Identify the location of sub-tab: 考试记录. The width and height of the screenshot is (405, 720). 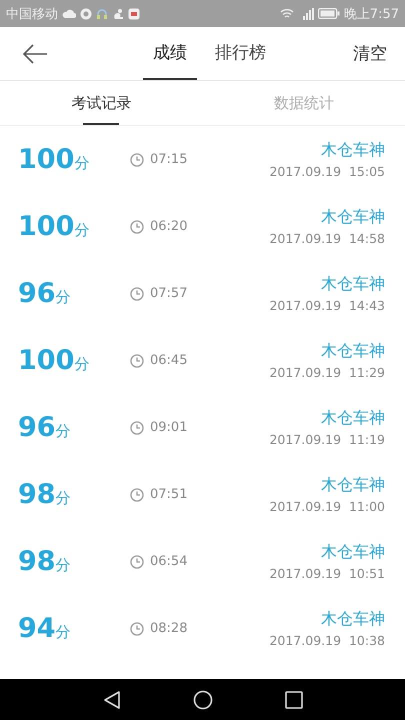
(101, 103).